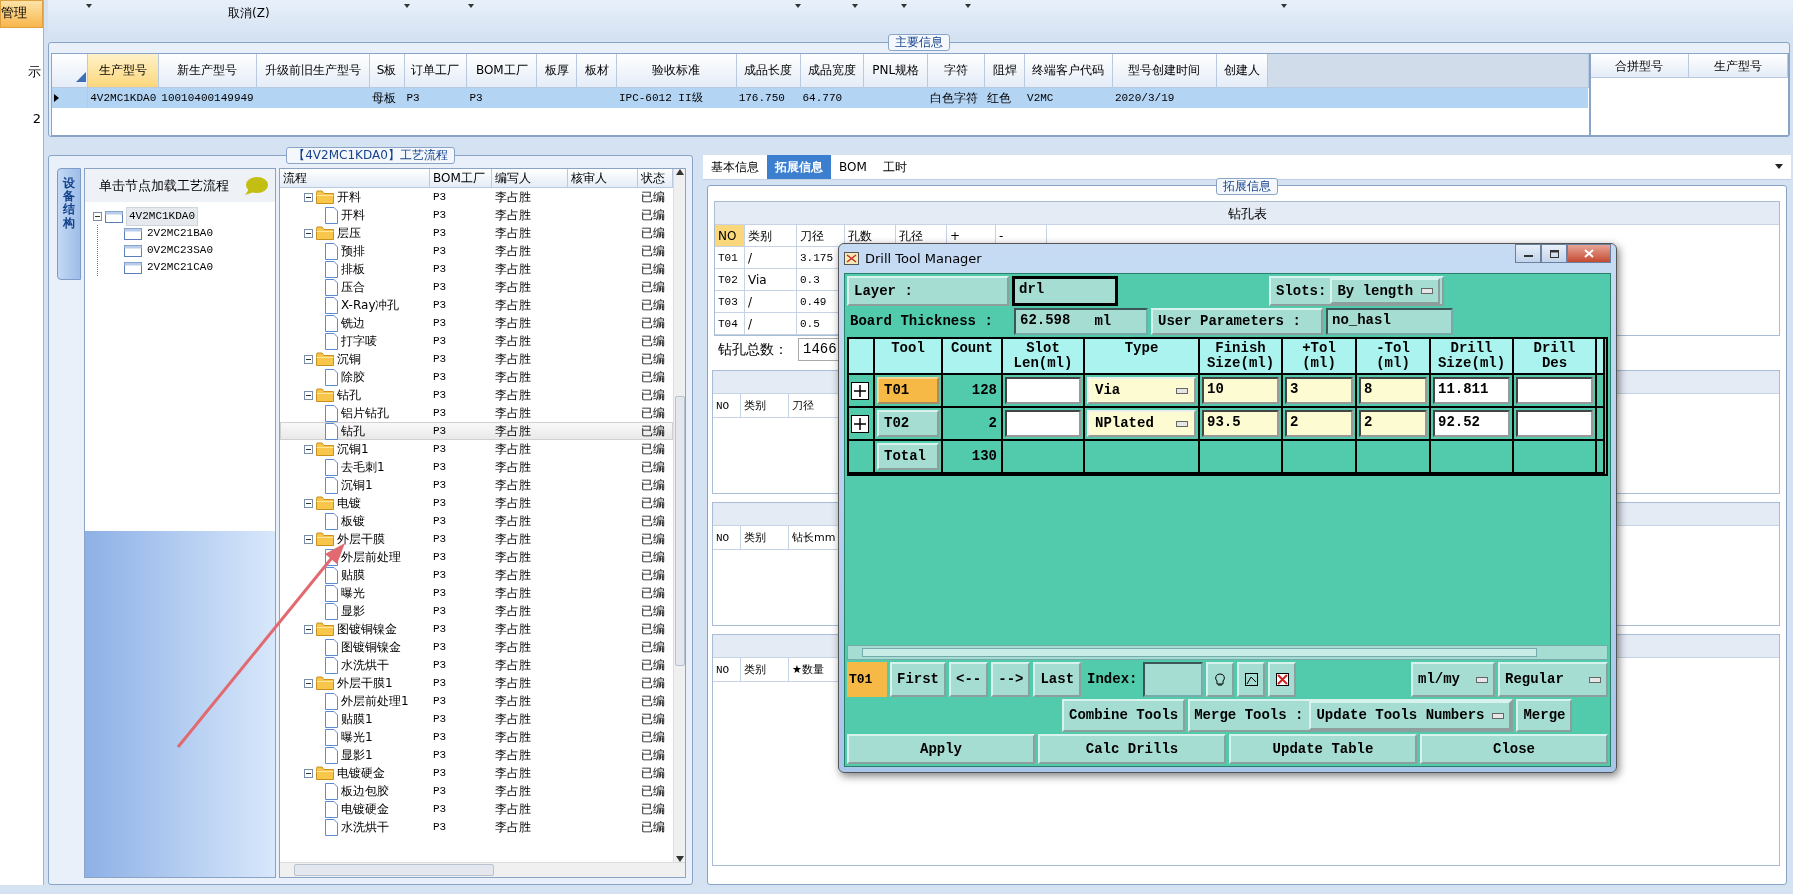 The height and width of the screenshot is (894, 1793). Describe the element at coordinates (386, 70) in the screenshot. I see `column-header: S板` at that location.